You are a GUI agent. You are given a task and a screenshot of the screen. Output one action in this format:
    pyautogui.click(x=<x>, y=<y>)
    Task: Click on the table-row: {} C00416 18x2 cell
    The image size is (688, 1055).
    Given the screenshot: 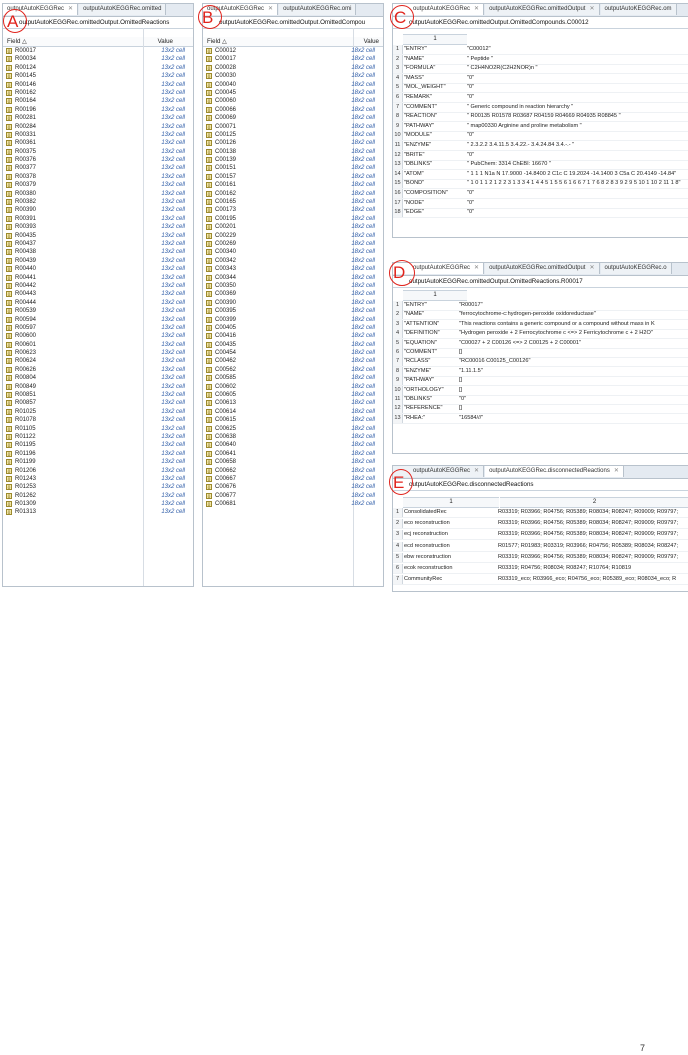 What is the action you would take?
    pyautogui.click(x=293, y=336)
    